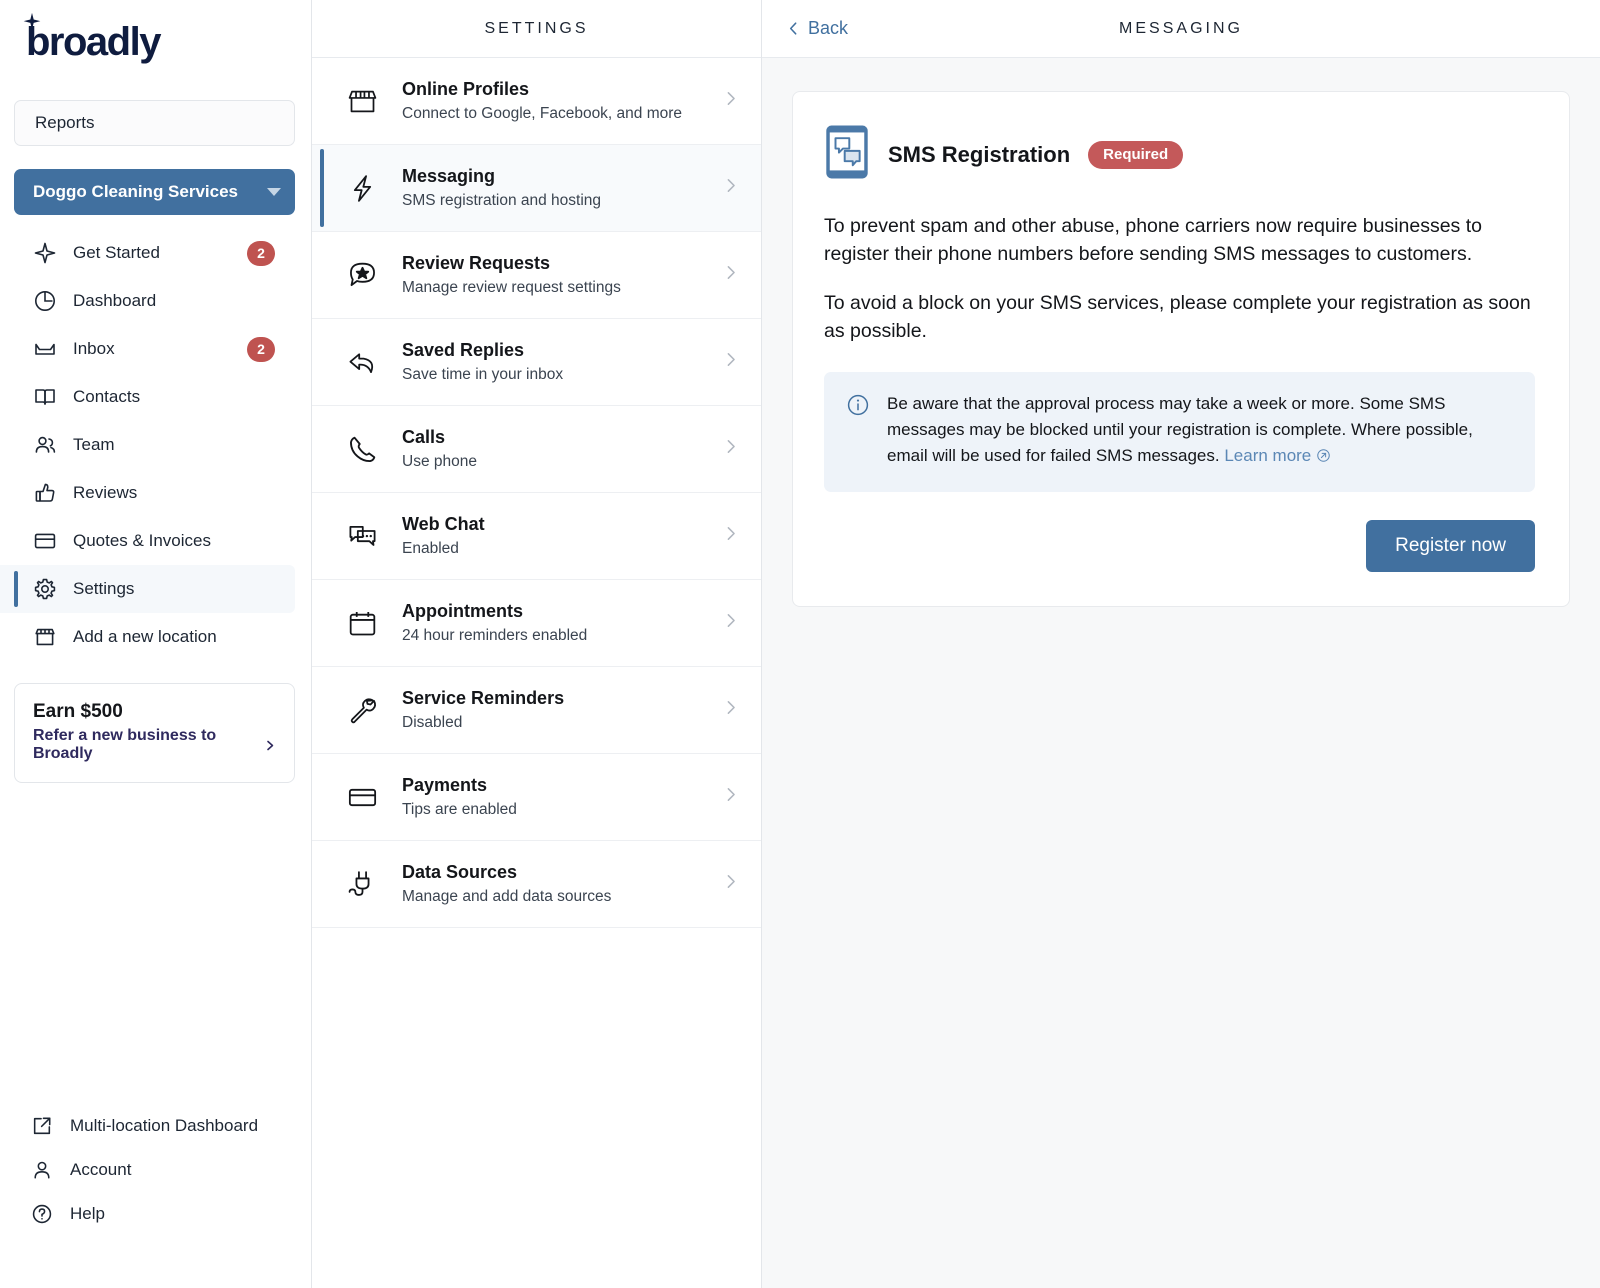  What do you see at coordinates (443, 523) in the screenshot?
I see `settings-item-title: Web Chat` at bounding box center [443, 523].